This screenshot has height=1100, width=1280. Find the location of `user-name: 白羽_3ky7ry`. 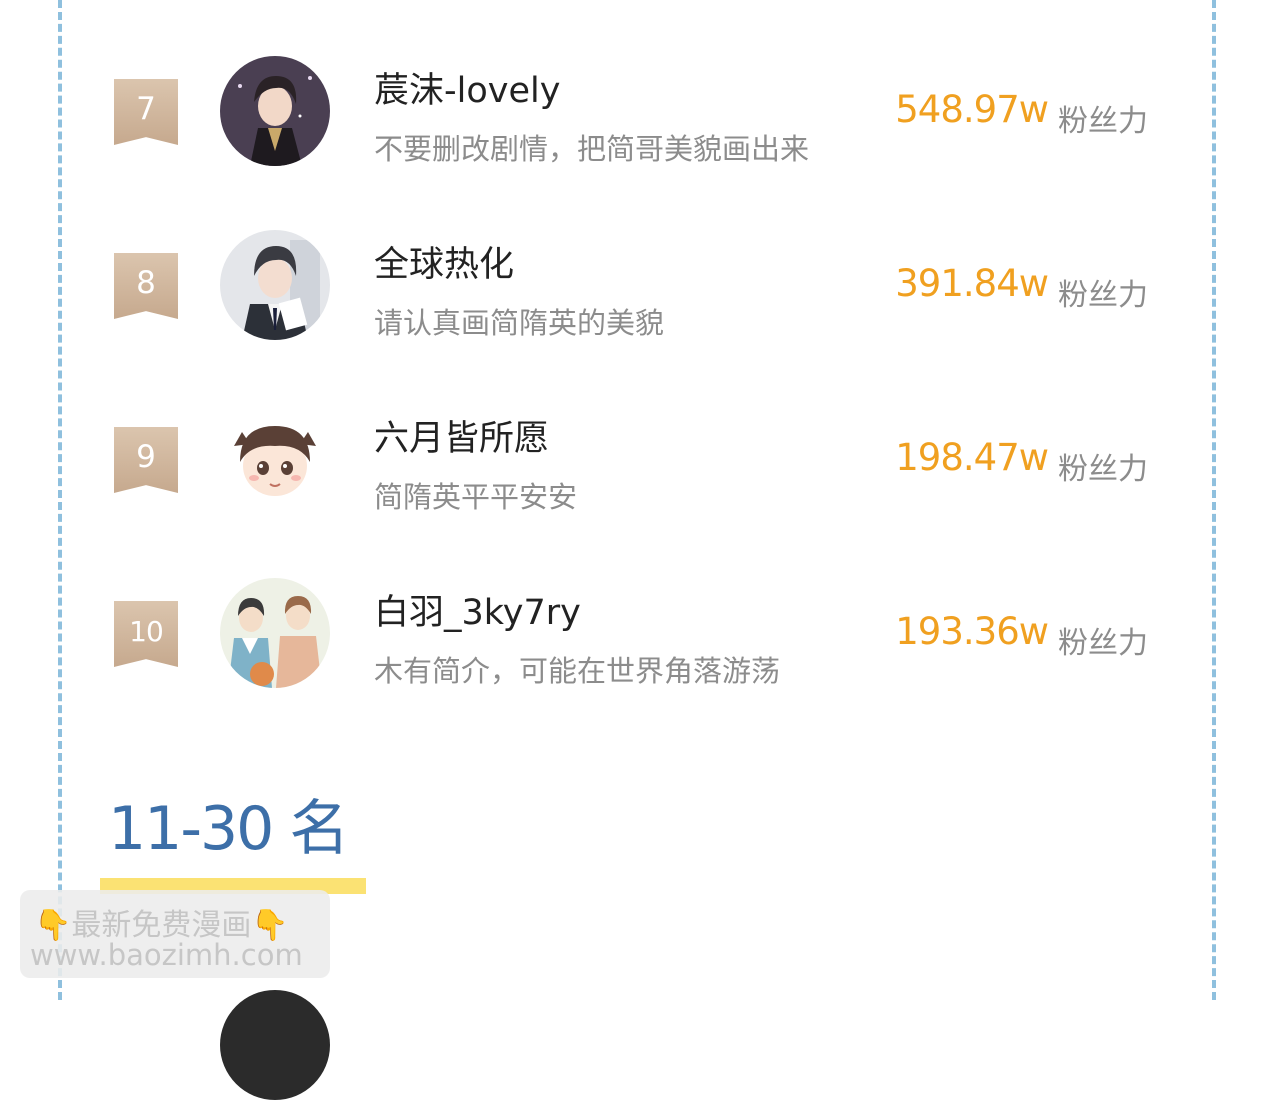

user-name: 白羽_3ky7ry is located at coordinates (477, 609).